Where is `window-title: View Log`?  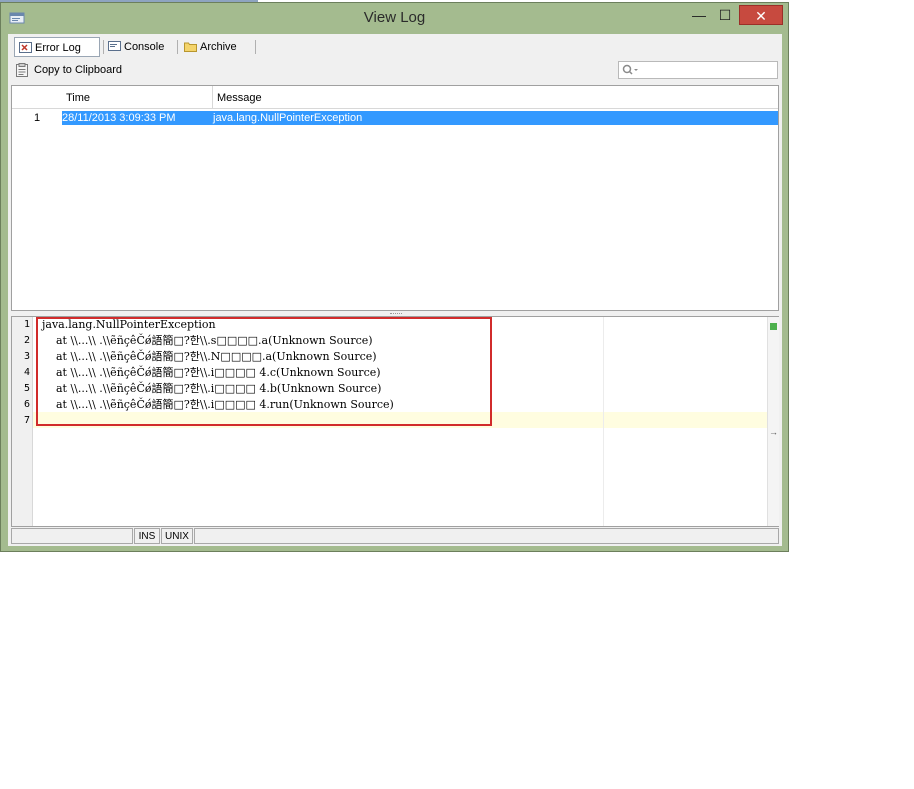
window-title: View Log is located at coordinates (394, 17).